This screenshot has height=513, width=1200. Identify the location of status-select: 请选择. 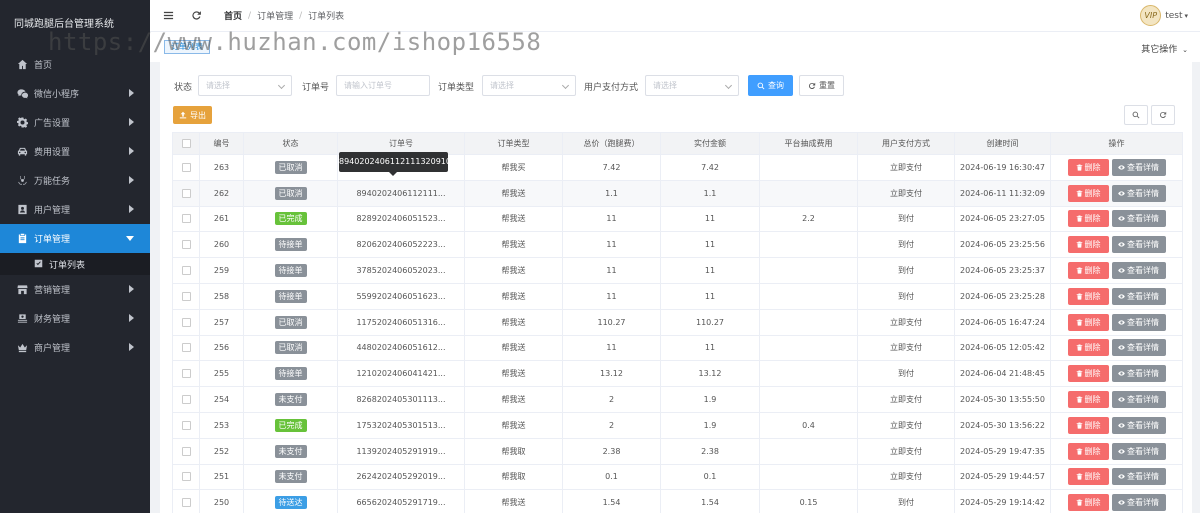
(245, 85).